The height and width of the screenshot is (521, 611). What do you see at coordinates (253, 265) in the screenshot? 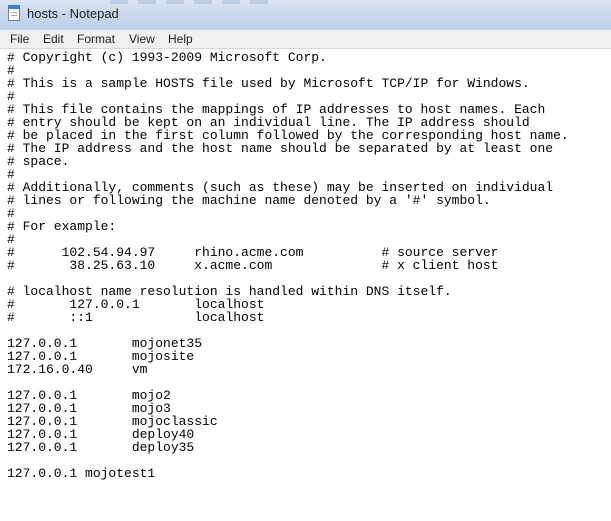
I see `text-line: # 38.25.63.10 x.acme.com # x client host` at bounding box center [253, 265].